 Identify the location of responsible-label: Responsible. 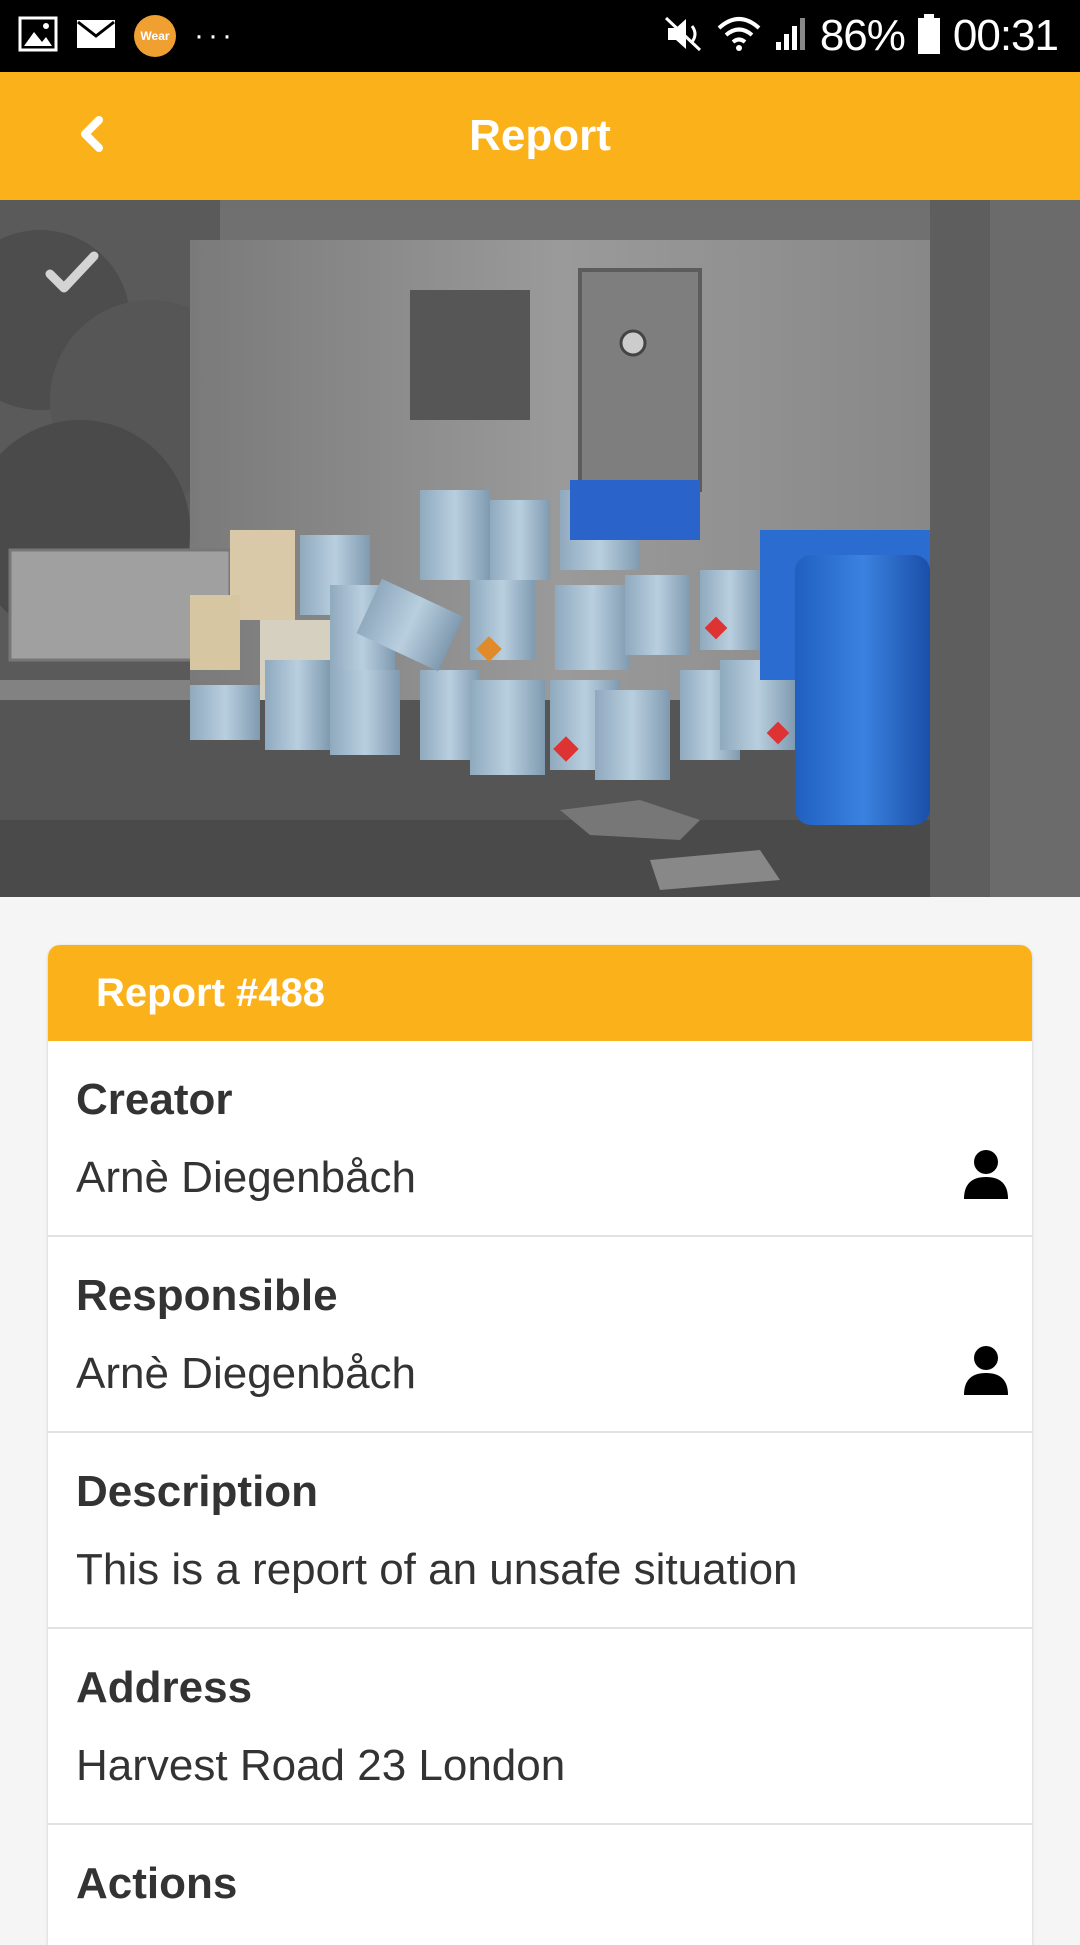
(207, 1295).